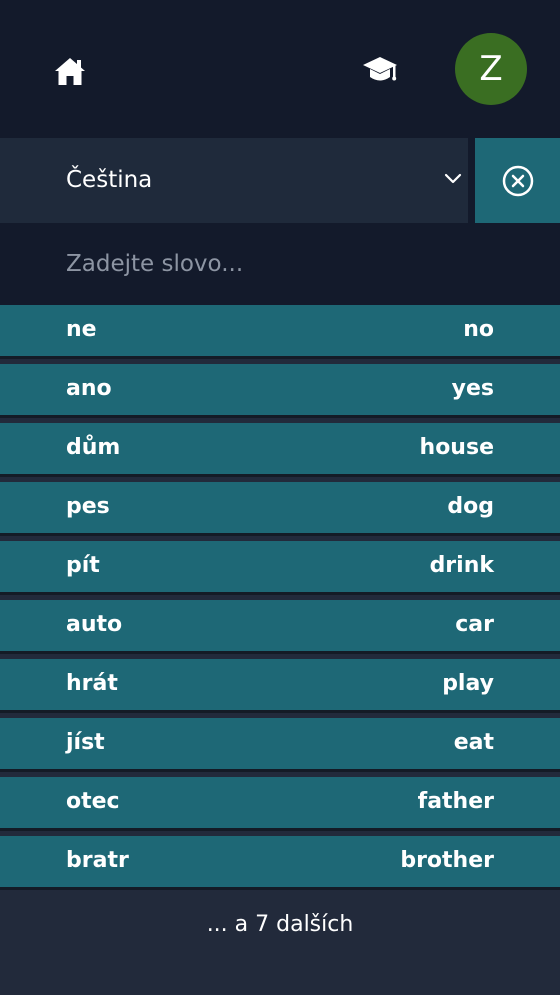 Image resolution: width=560 pixels, height=995 pixels. What do you see at coordinates (455, 801) in the screenshot?
I see `word-translation: father` at bounding box center [455, 801].